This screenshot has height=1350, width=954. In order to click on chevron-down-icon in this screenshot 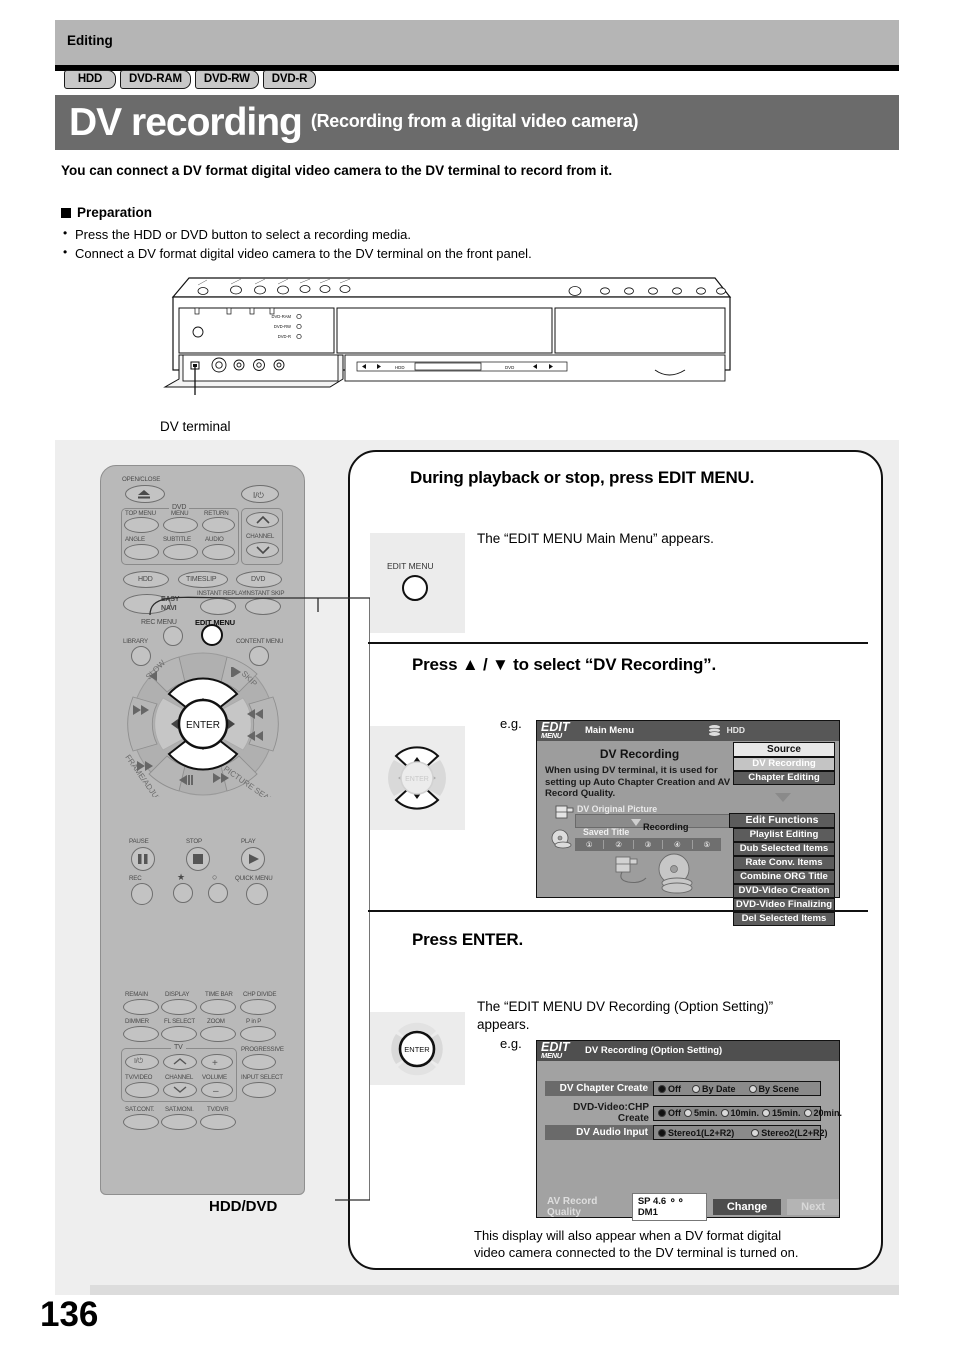, I will do `click(263, 550)`.